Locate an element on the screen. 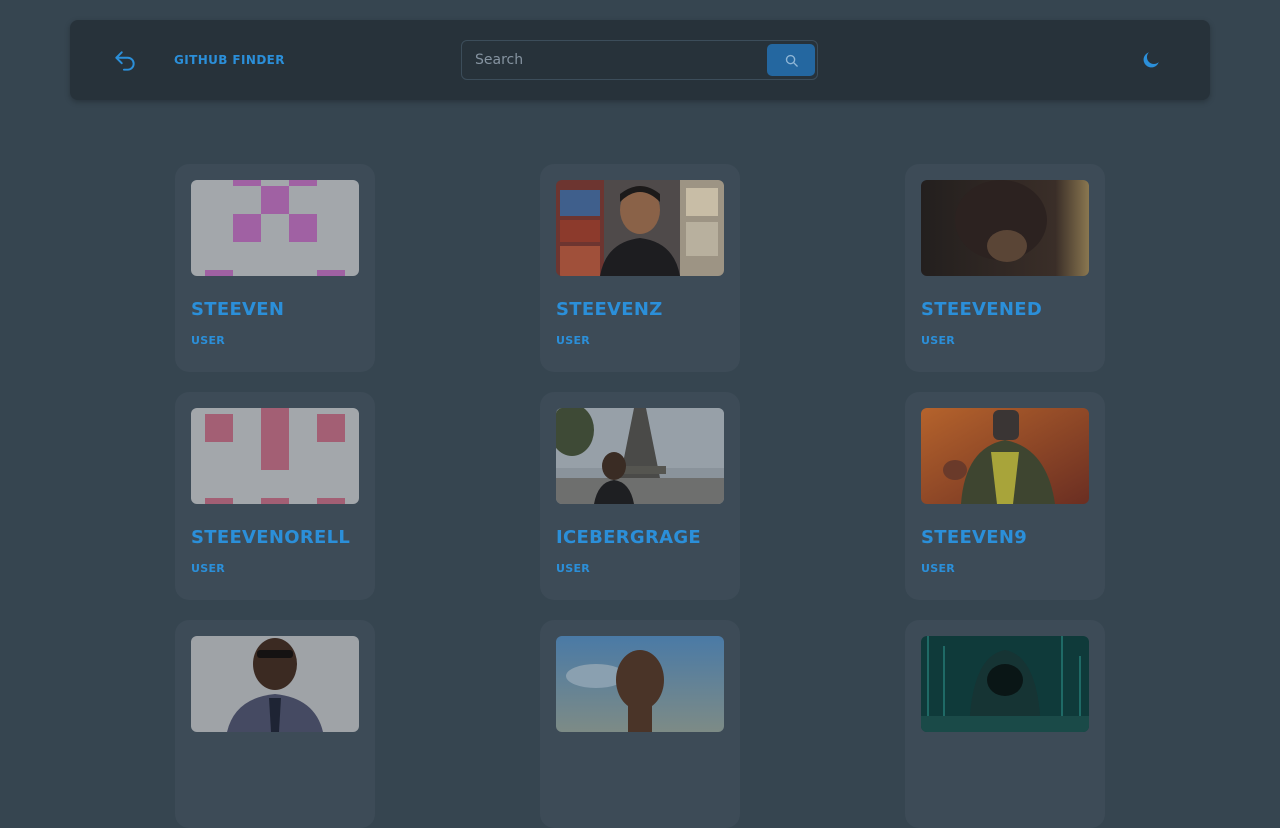 Image resolution: width=1280 pixels, height=828 pixels. user-card: STEEVENORELL USER is located at coordinates (275, 496).